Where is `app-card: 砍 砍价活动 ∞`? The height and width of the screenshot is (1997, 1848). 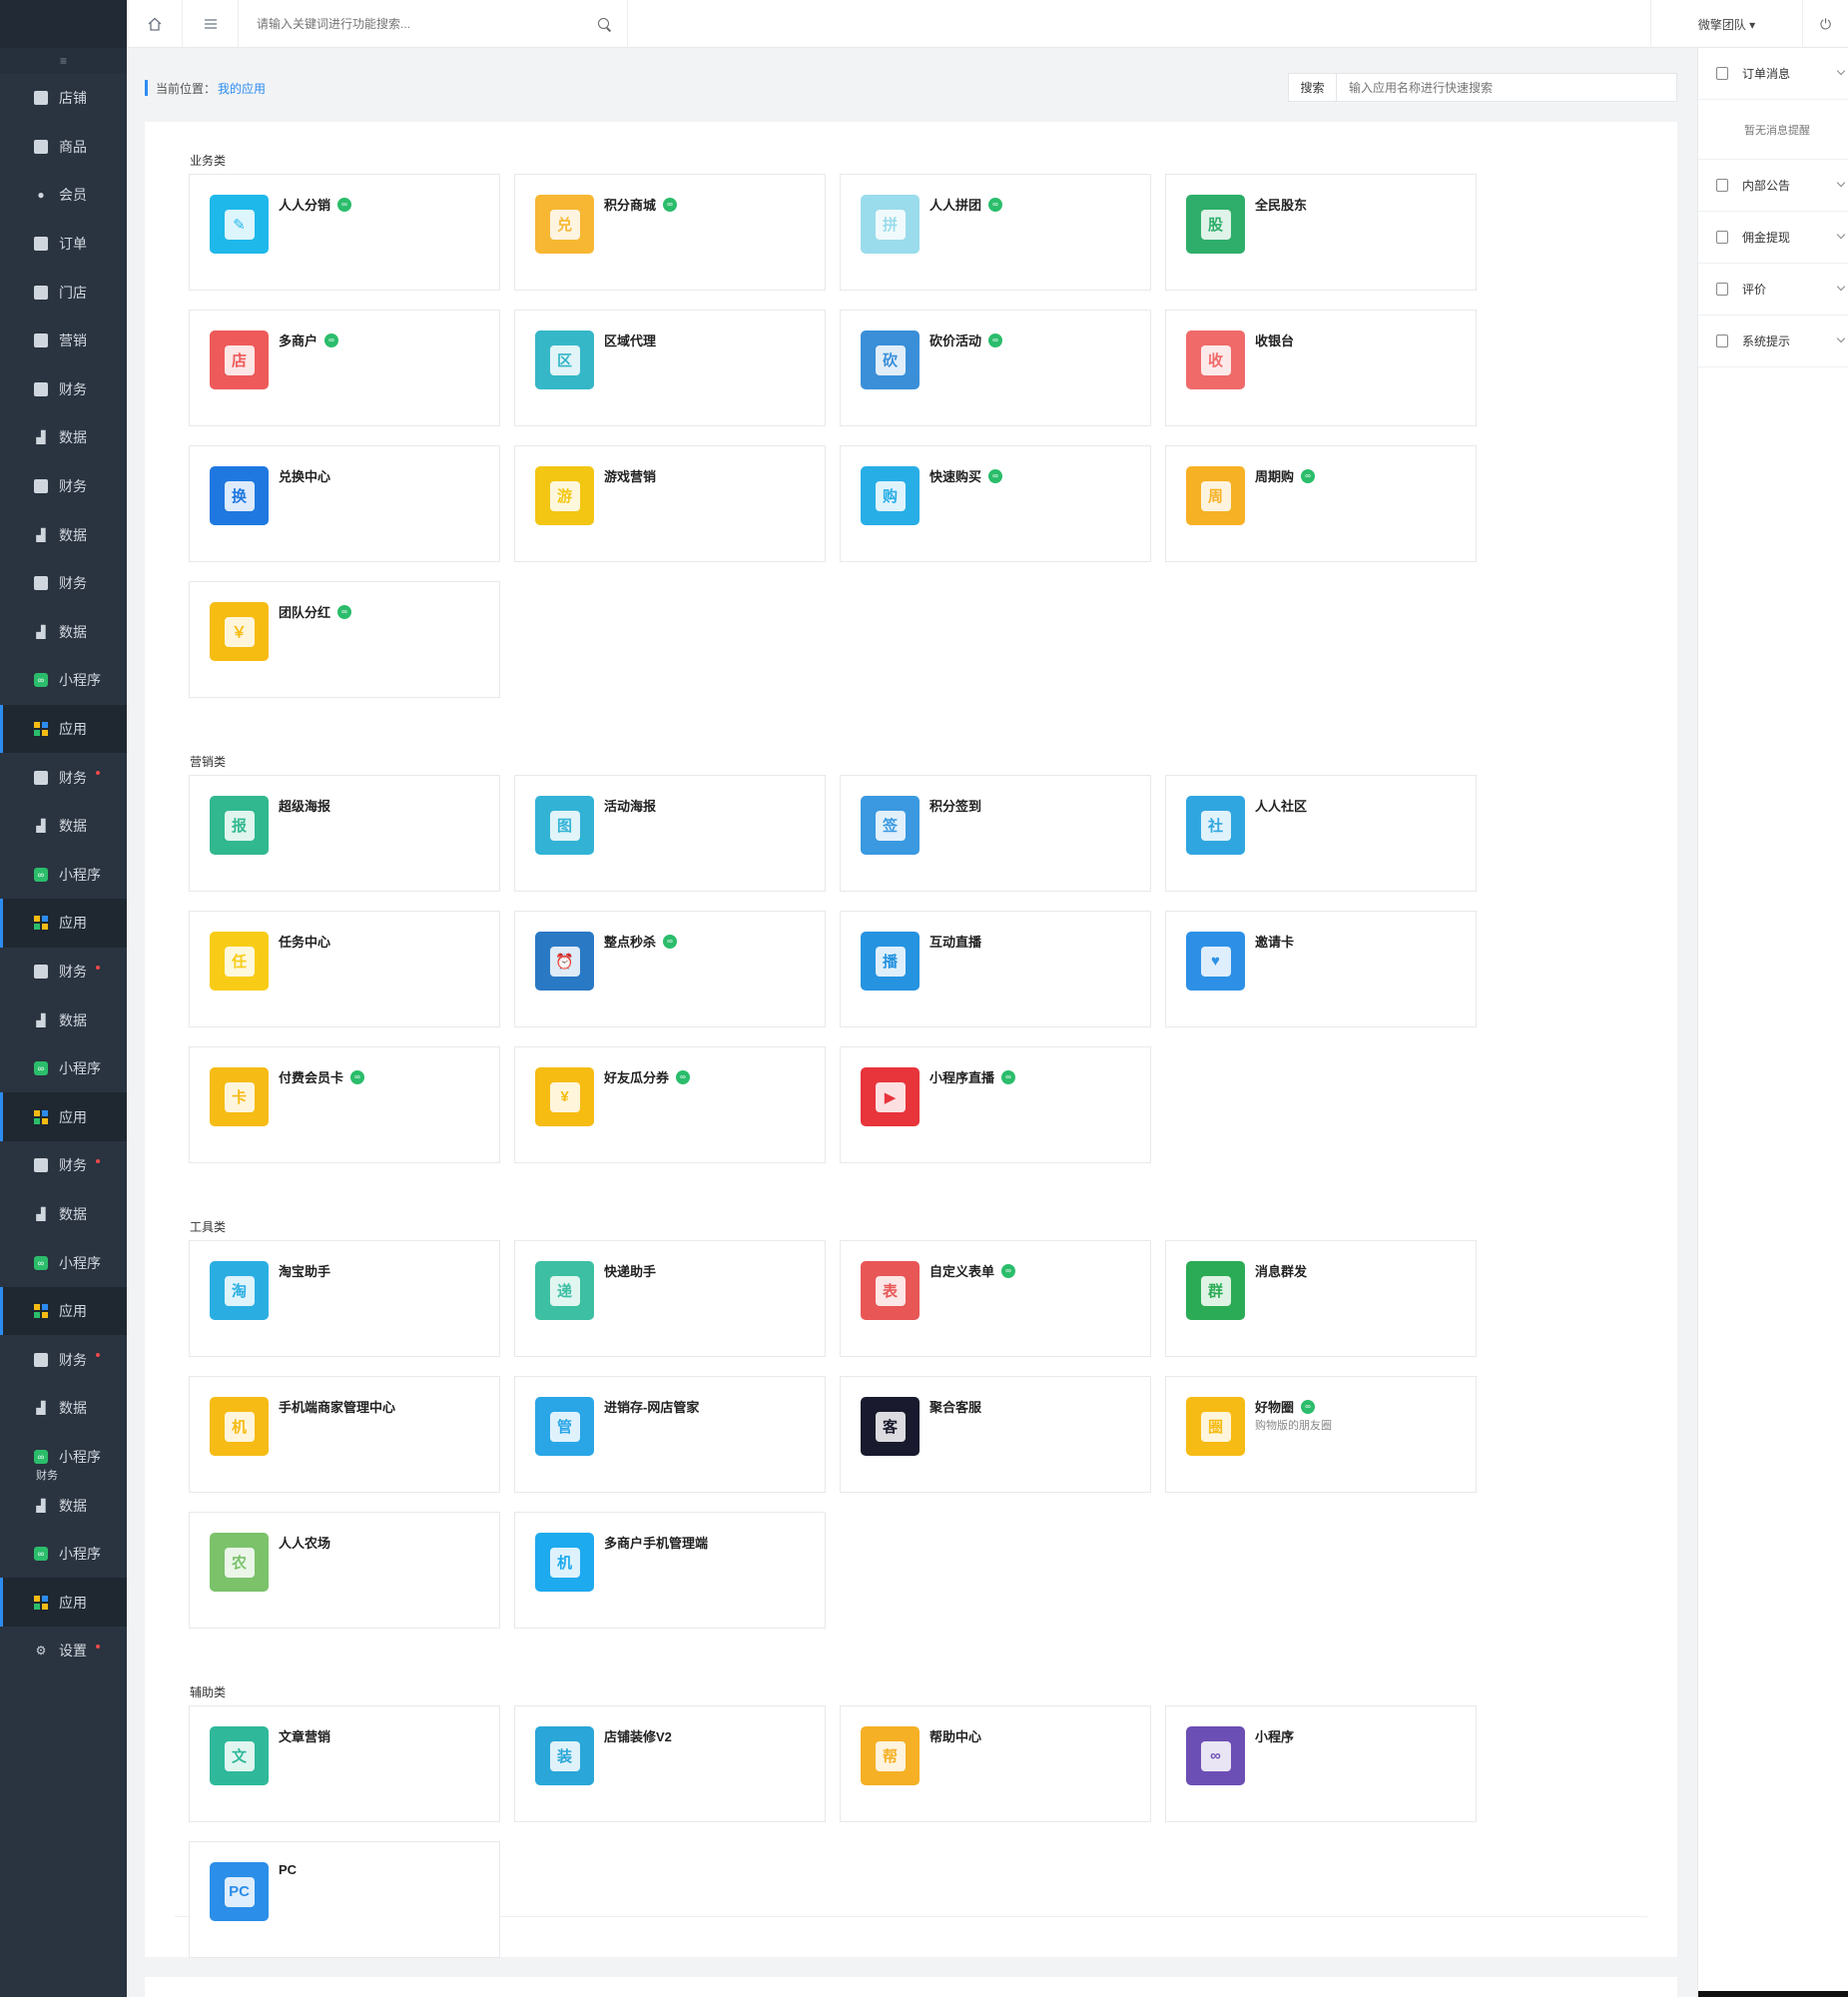 app-card: 砍 砍价活动 ∞ is located at coordinates (995, 368).